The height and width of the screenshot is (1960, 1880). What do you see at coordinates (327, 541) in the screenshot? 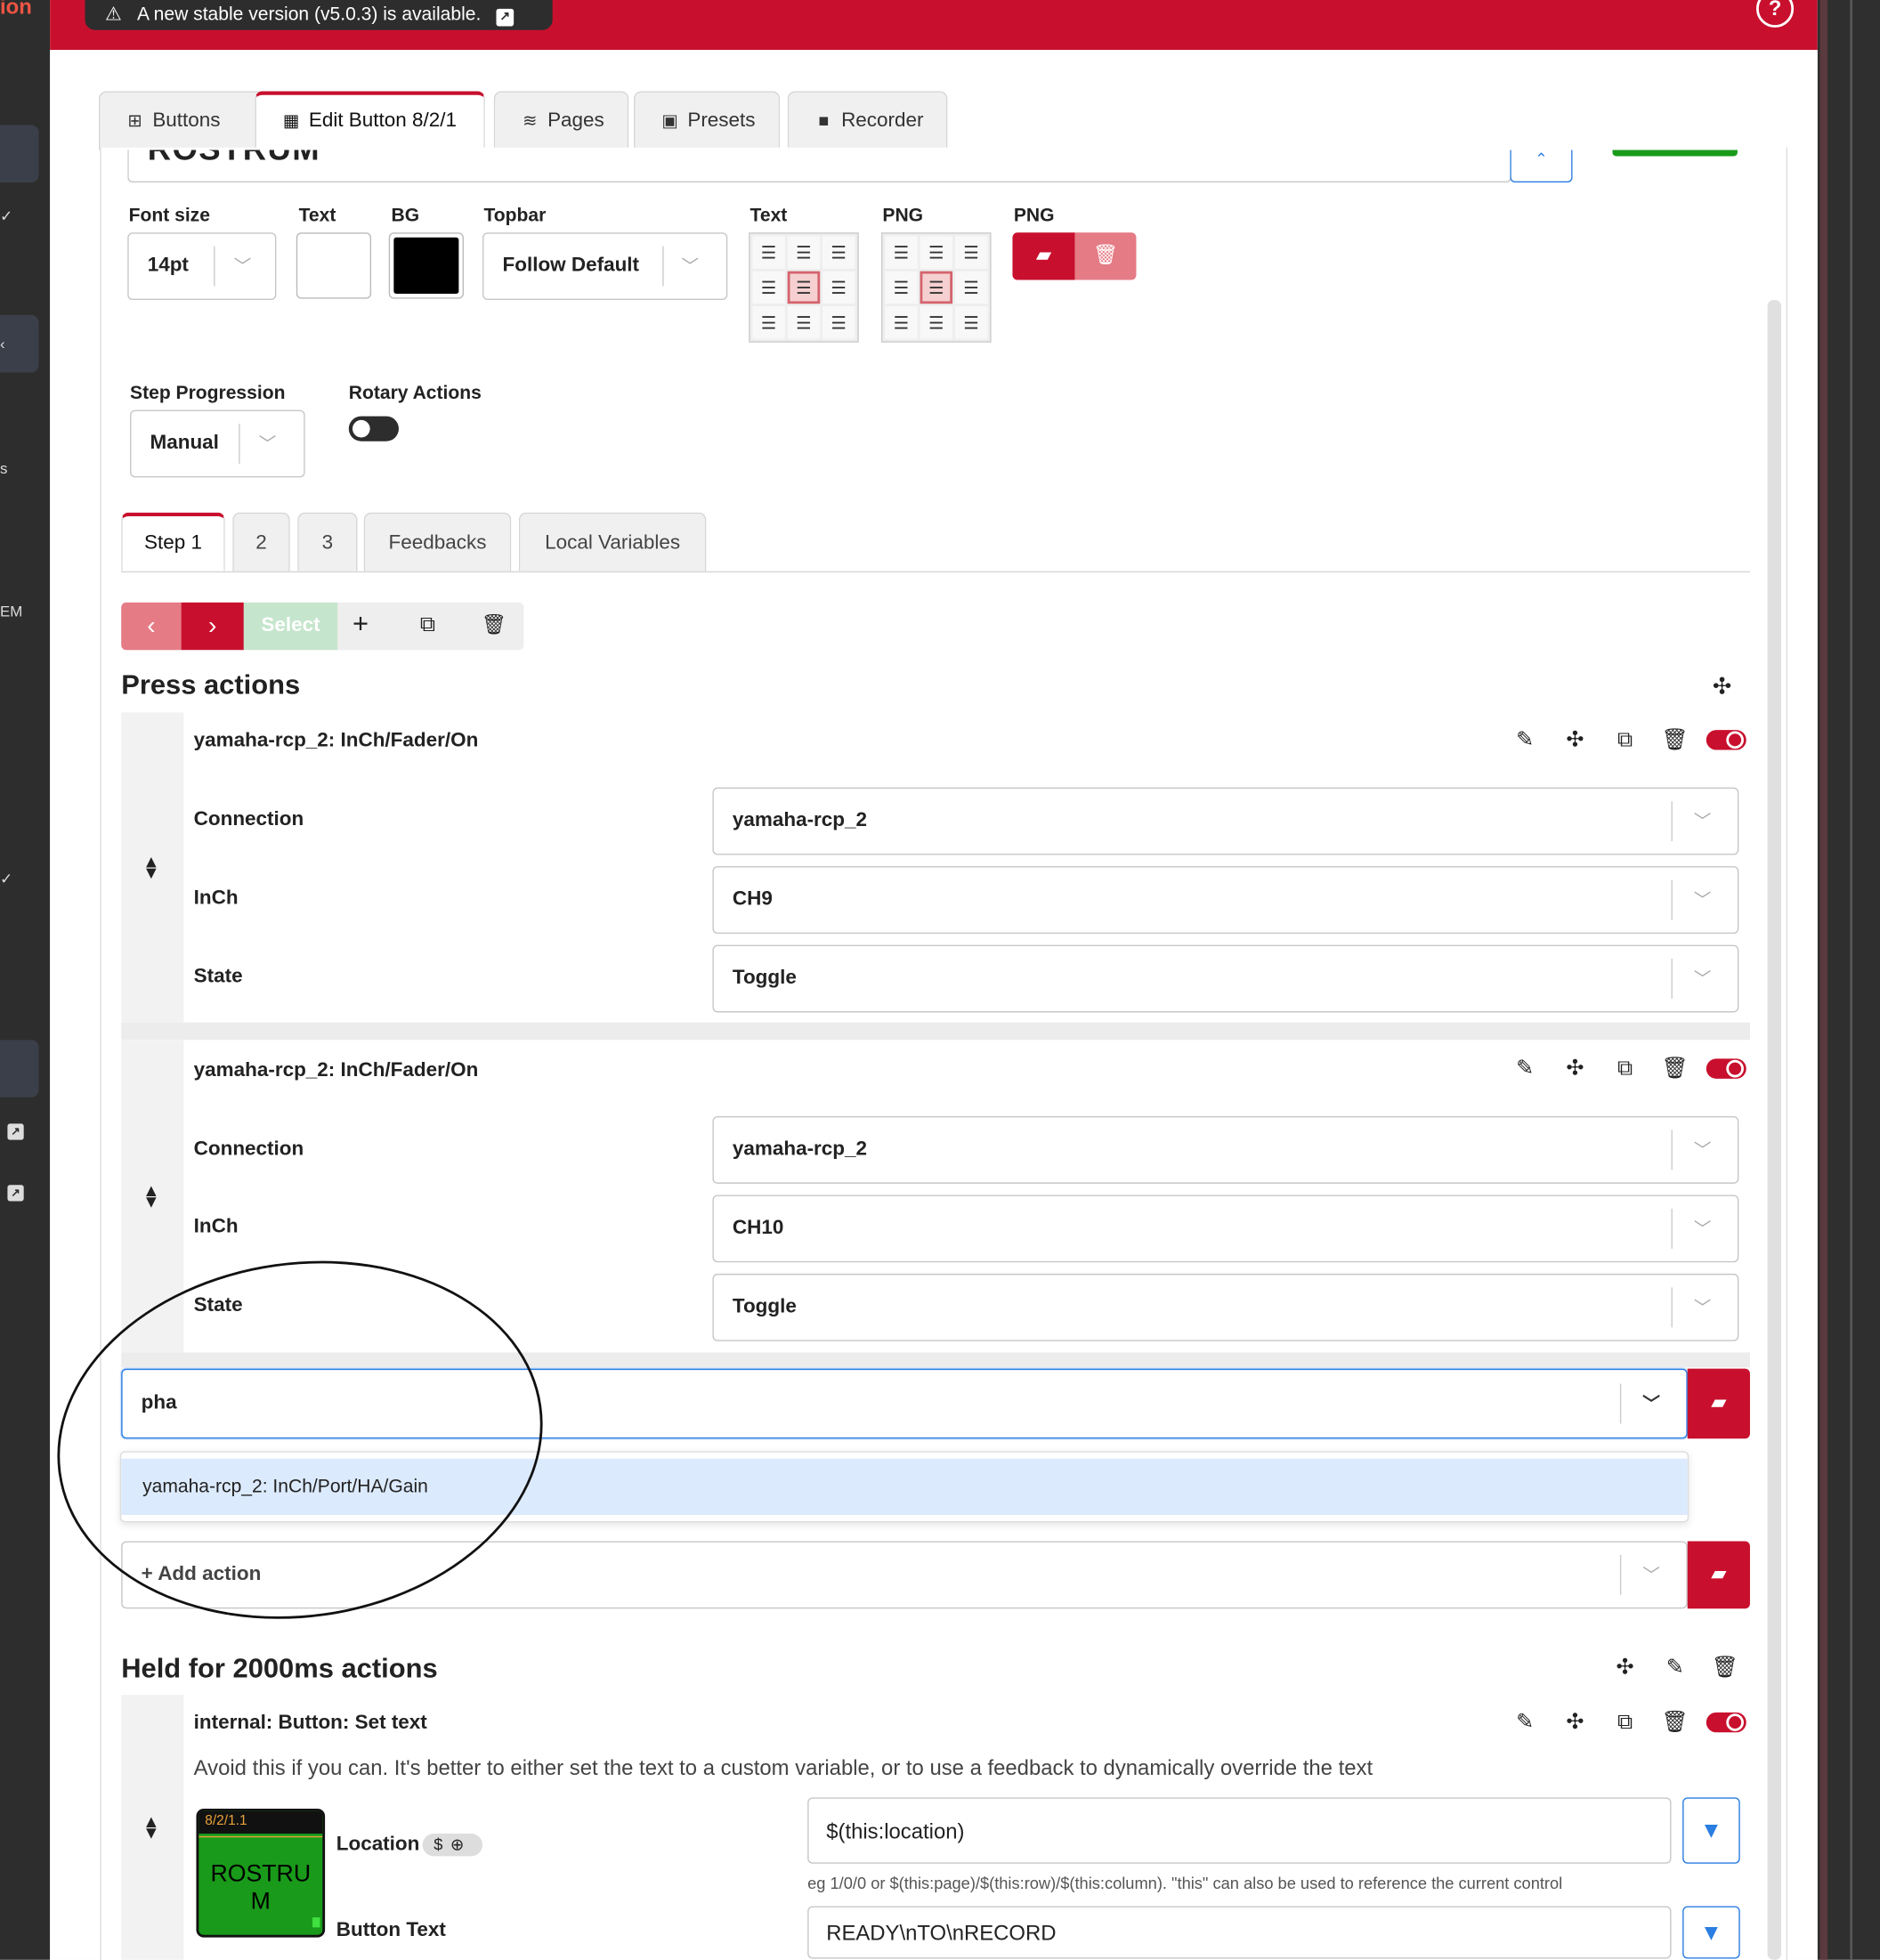
I see `step-tab-3: 3` at bounding box center [327, 541].